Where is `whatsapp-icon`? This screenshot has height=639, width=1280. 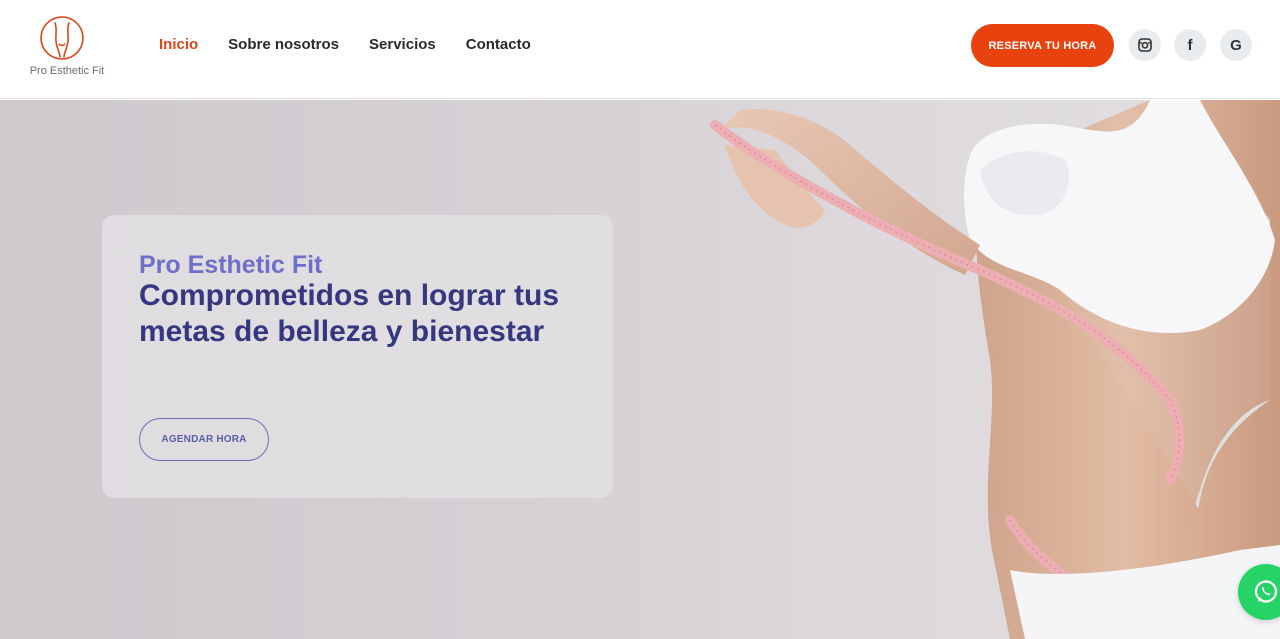
whatsapp-icon is located at coordinates (1266, 591).